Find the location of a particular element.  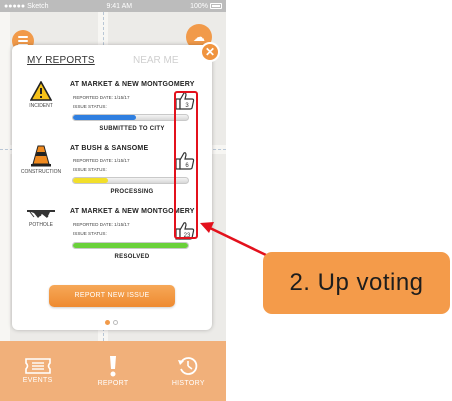

close-button: ✕ is located at coordinates (210, 52).